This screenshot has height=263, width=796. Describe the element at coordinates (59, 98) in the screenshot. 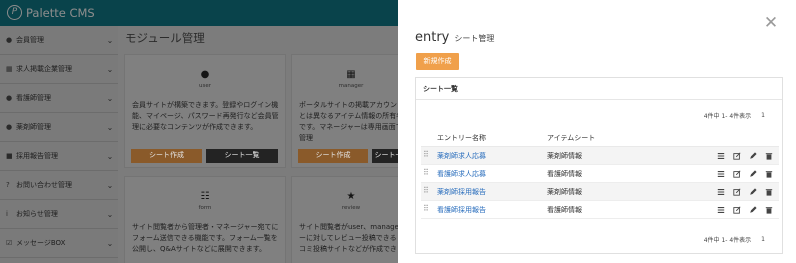

I see `sidebar-item-nurses: ● 看護師管理 ⌄` at that location.